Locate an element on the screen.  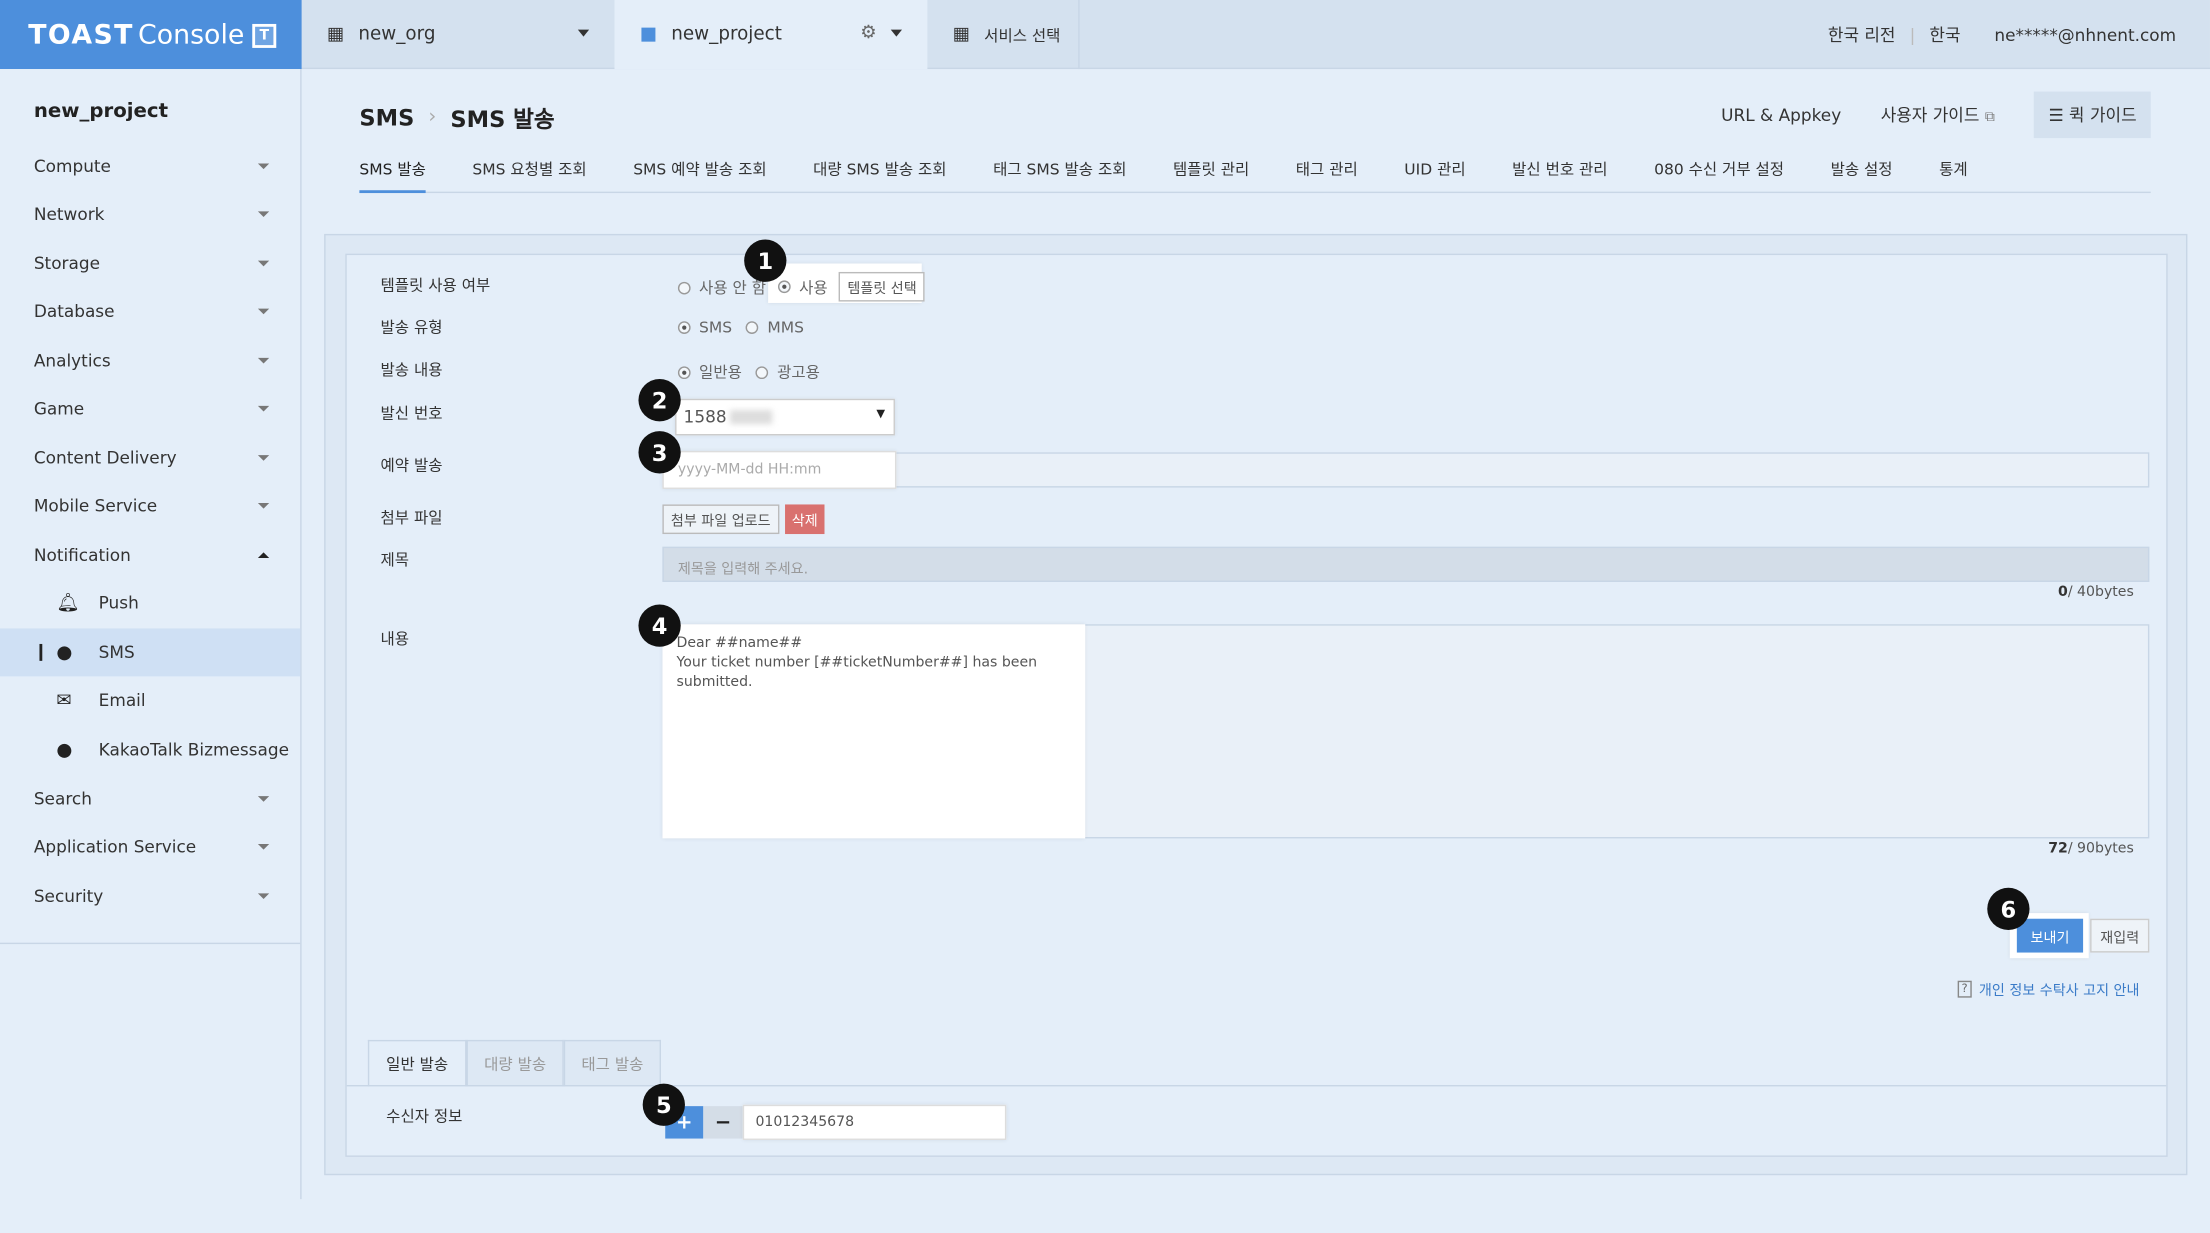
gear-icon: ⚙ is located at coordinates (868, 33).